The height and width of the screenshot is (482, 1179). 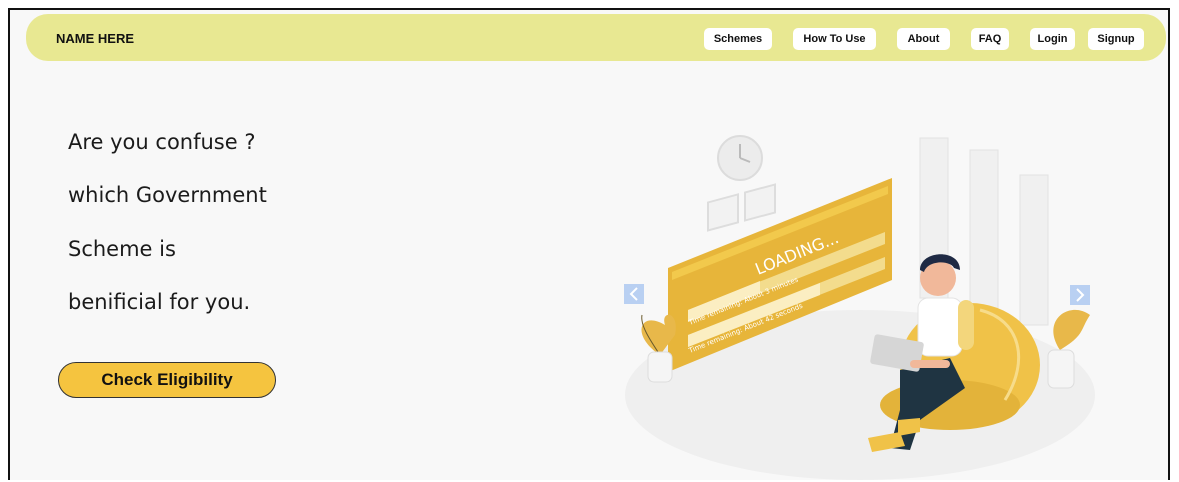 What do you see at coordinates (95, 38) in the screenshot?
I see `brand-name: NAME HERE` at bounding box center [95, 38].